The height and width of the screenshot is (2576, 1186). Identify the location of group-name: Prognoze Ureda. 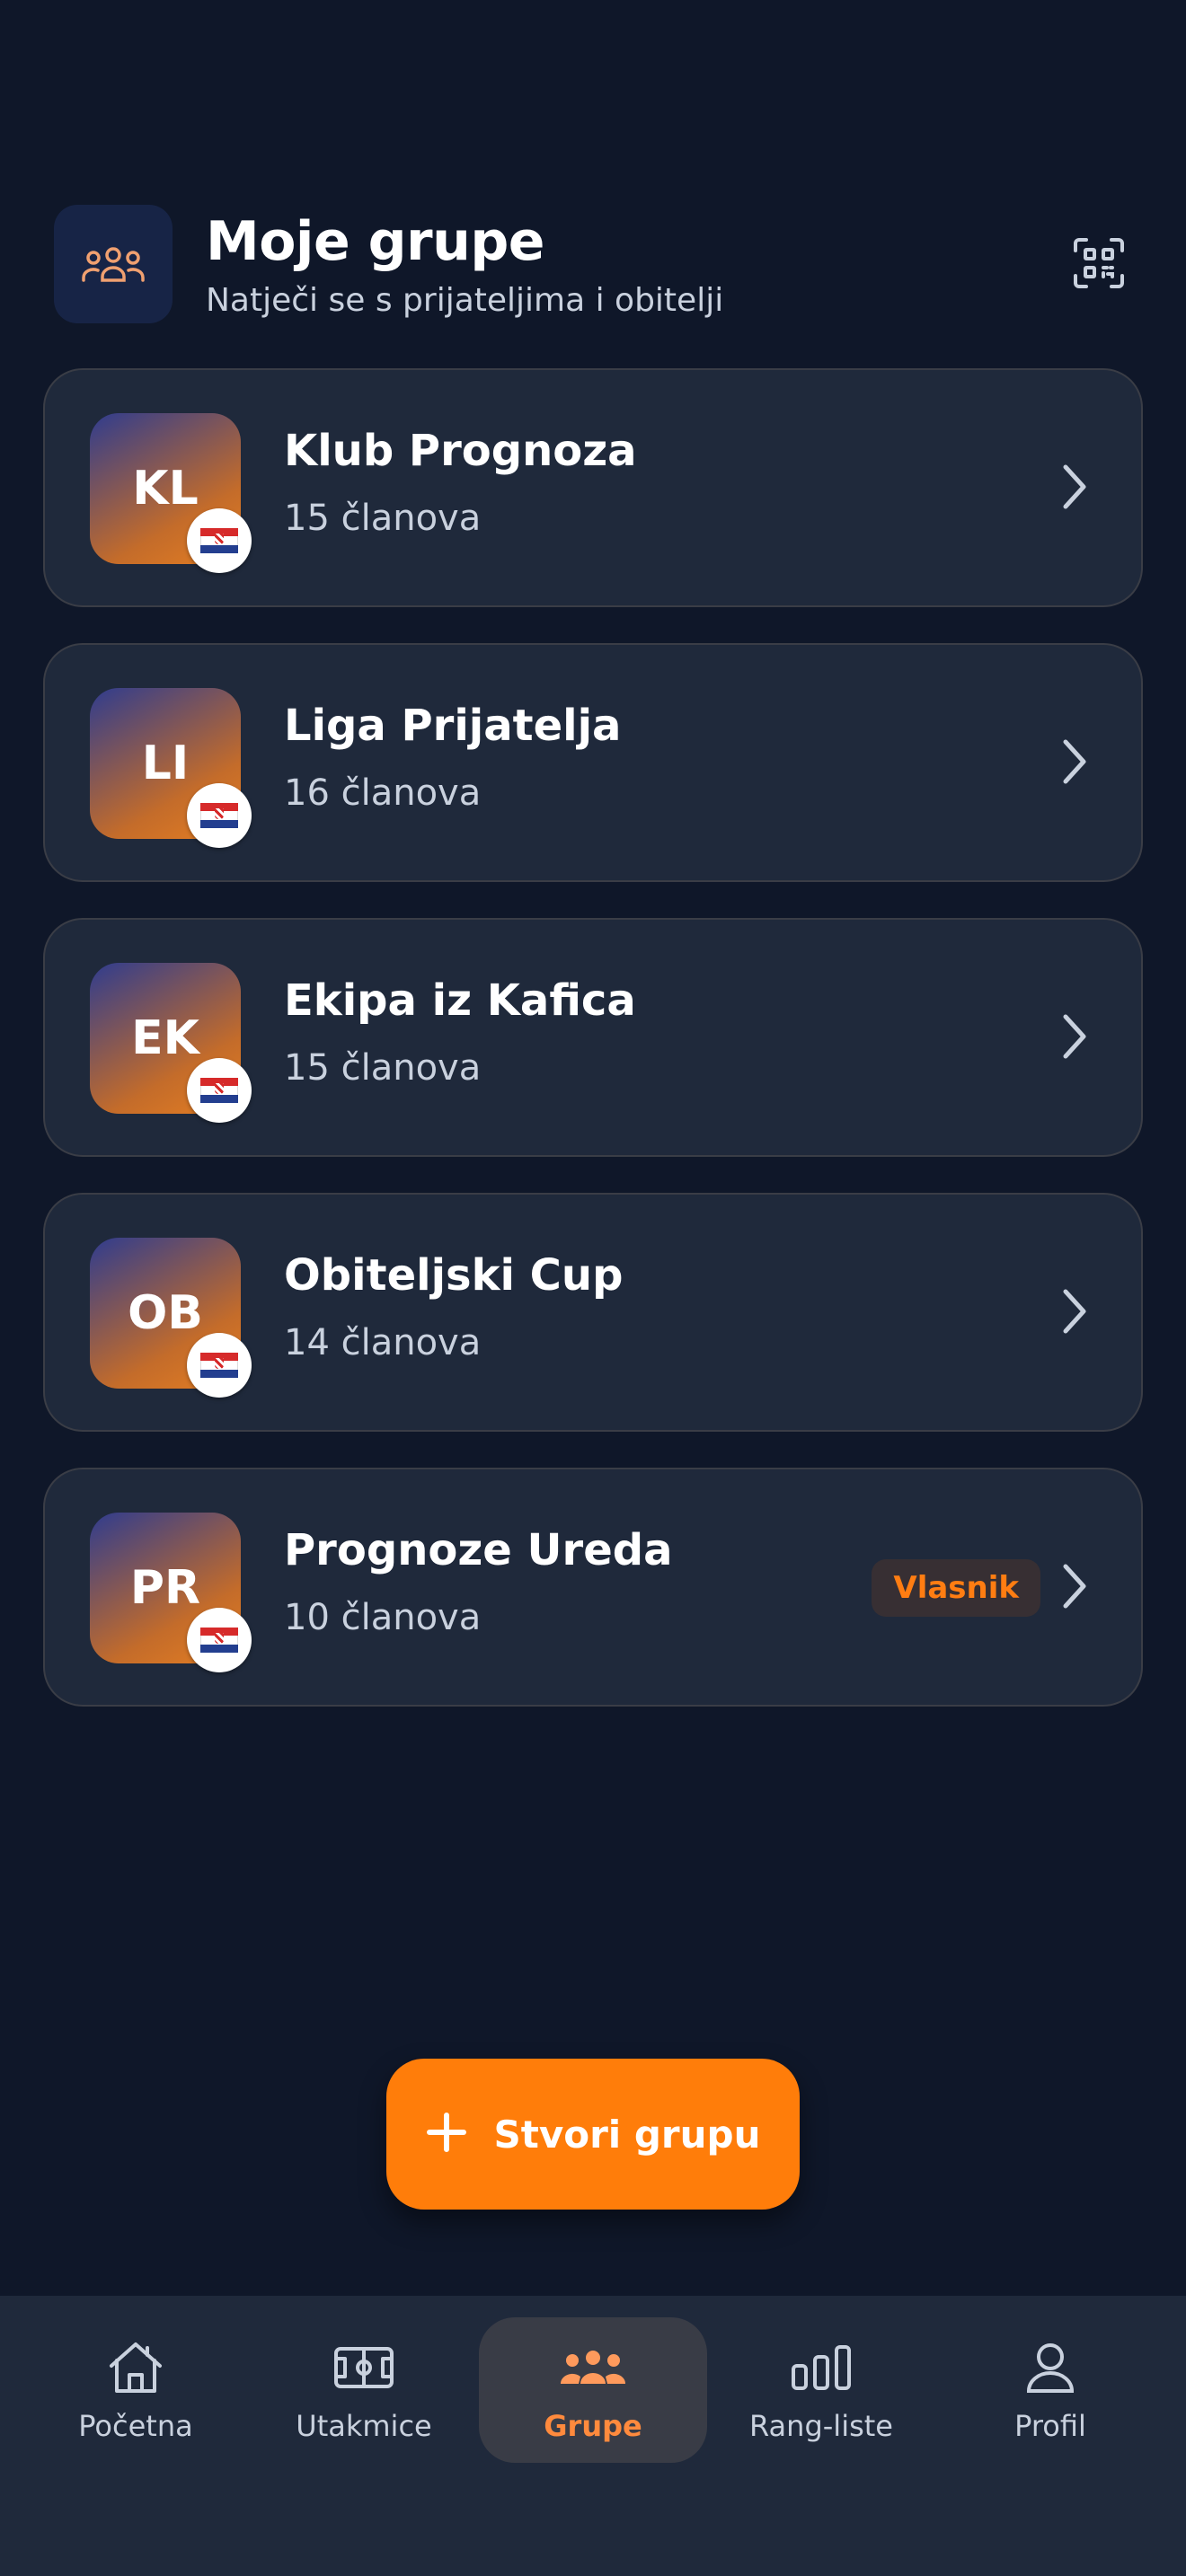
(478, 1550).